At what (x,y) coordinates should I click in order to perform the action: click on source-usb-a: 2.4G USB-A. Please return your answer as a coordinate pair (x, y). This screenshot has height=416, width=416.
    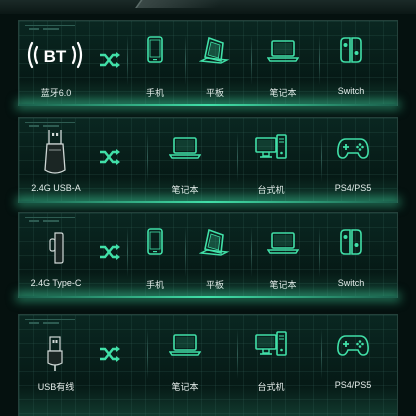
    Looking at the image, I should click on (56, 161).